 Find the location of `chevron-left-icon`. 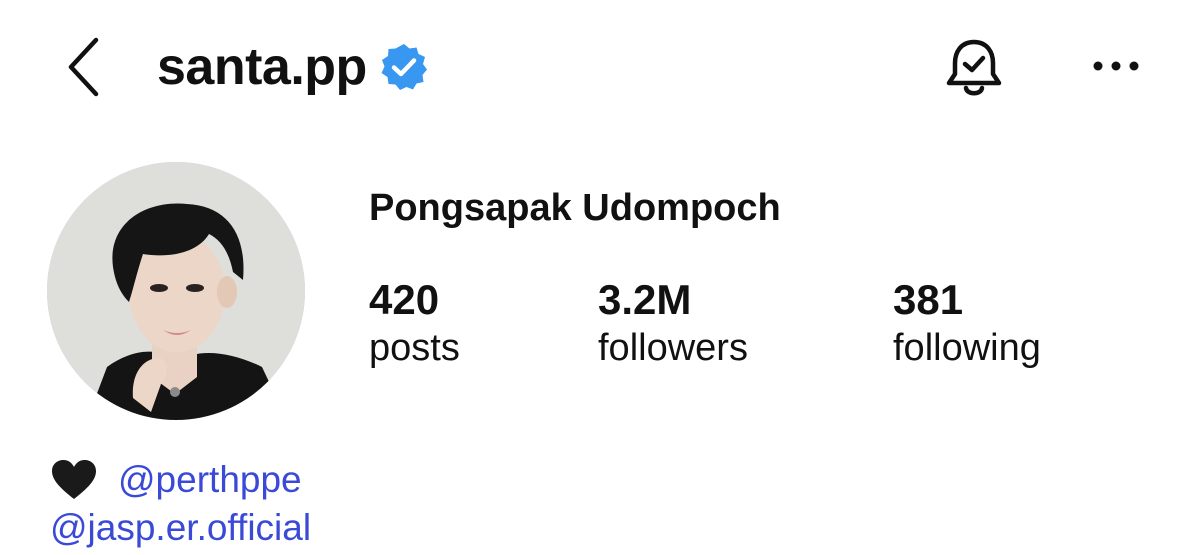

chevron-left-icon is located at coordinates (83, 67).